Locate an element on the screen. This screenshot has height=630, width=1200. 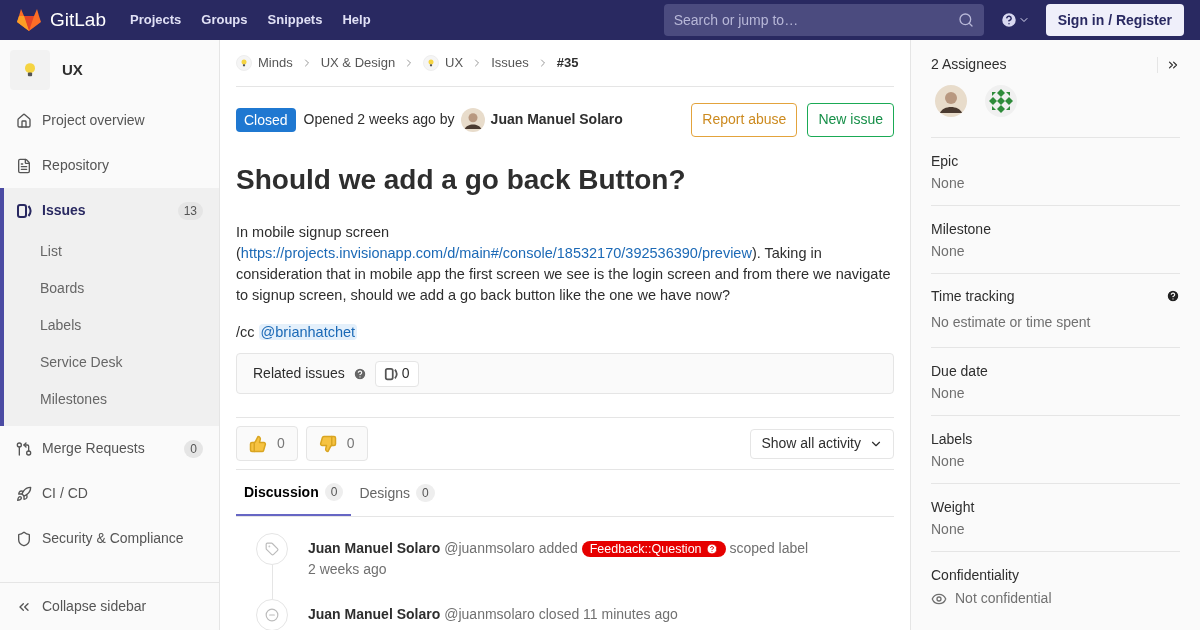
sidebar-section-title: Time tracking is located at coordinates (973, 296).